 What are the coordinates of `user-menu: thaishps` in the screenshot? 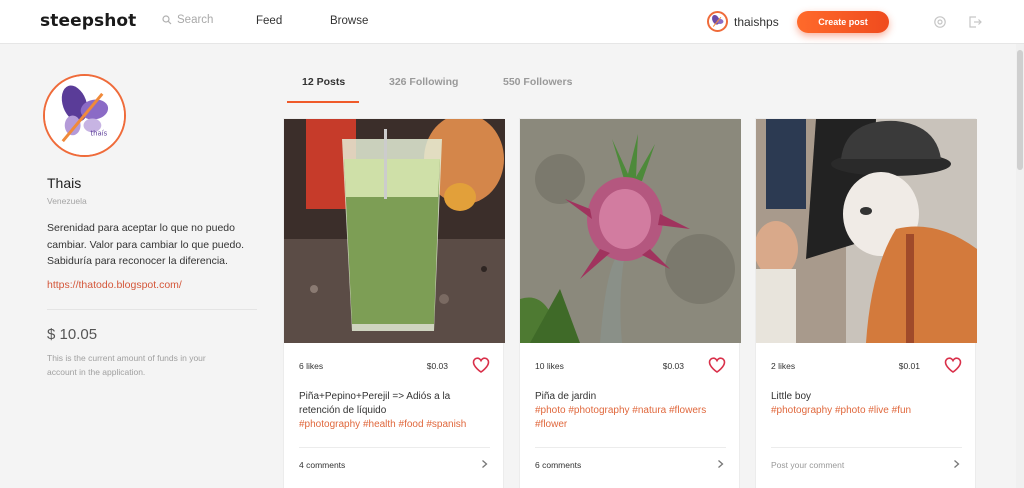 It's located at (743, 21).